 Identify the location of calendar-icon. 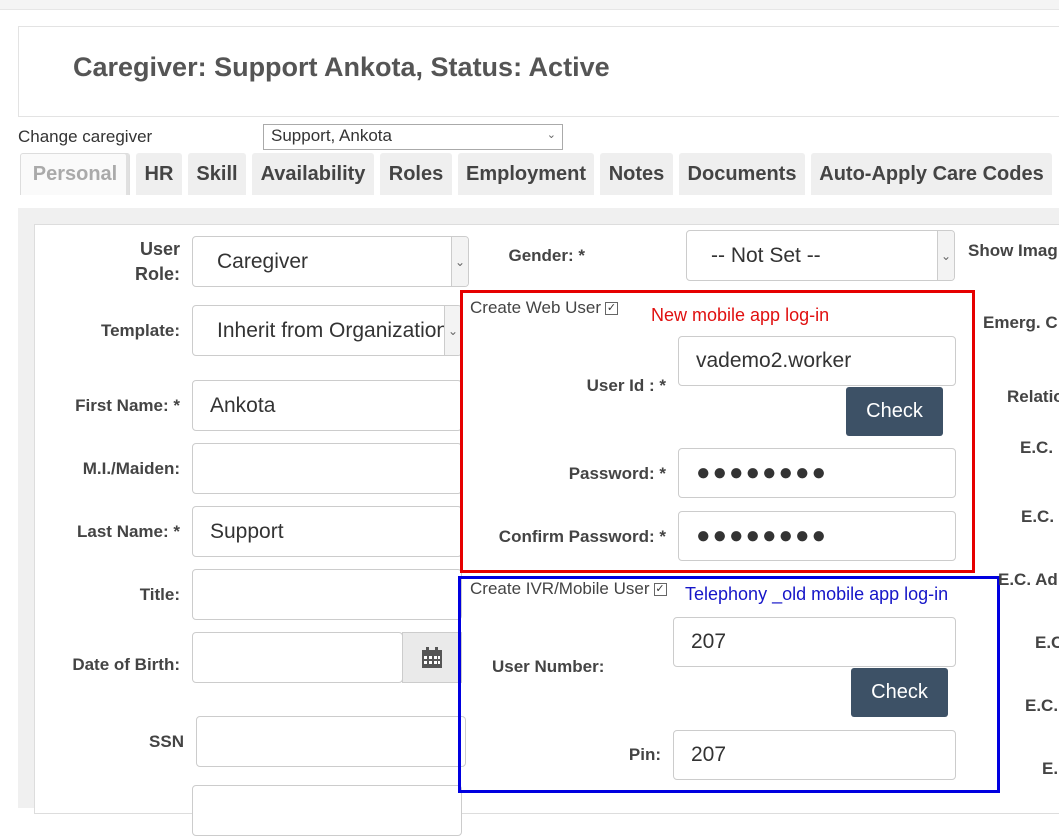
(432, 657).